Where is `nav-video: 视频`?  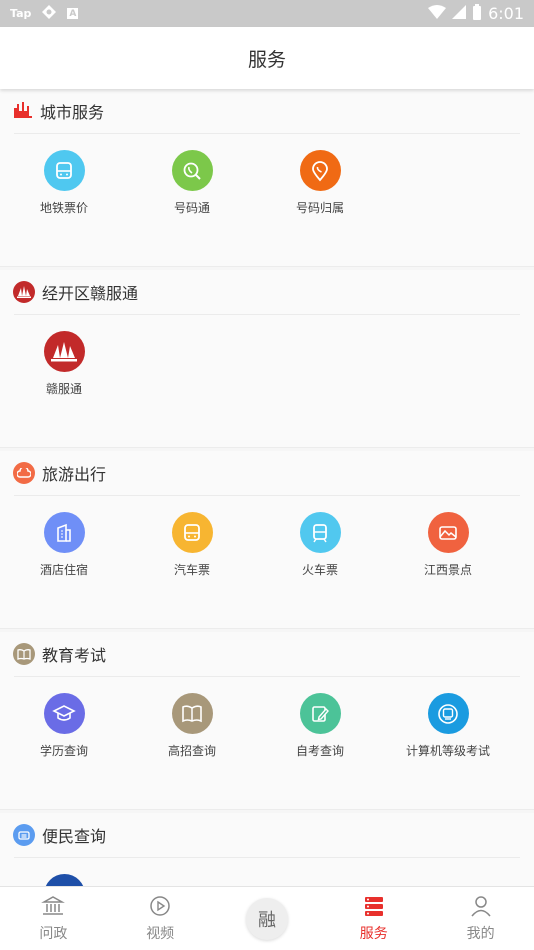
nav-video: 视频 is located at coordinates (160, 918).